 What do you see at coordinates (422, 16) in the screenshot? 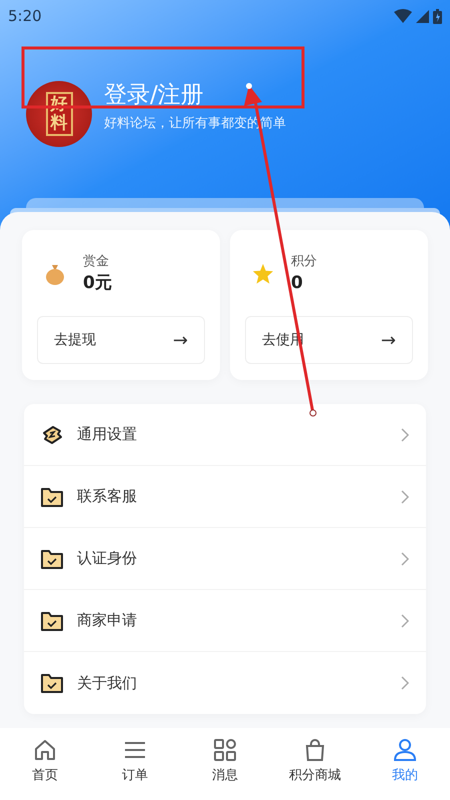
I see `signal-icon` at bounding box center [422, 16].